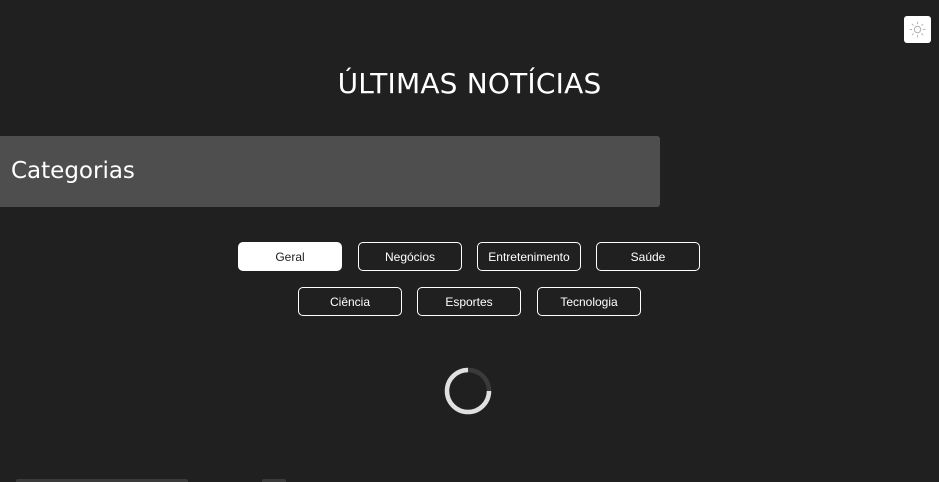 Image resolution: width=939 pixels, height=482 pixels. What do you see at coordinates (469, 83) in the screenshot?
I see `page-title: ÚLTIMAS NOTÍCIAS` at bounding box center [469, 83].